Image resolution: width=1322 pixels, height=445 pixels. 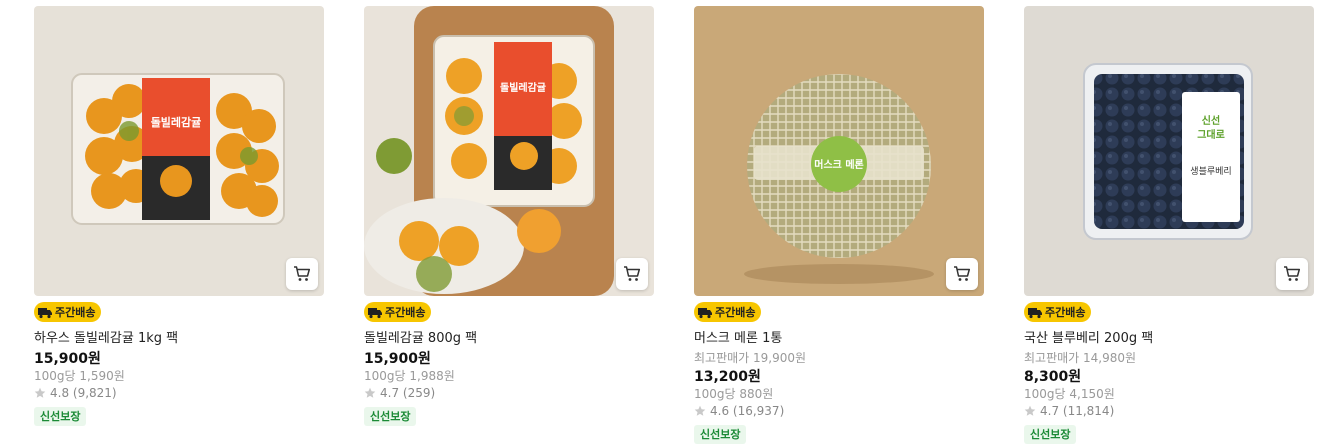 I want to click on product-name: 국산 블루베리 200g 팩, so click(x=1169, y=339).